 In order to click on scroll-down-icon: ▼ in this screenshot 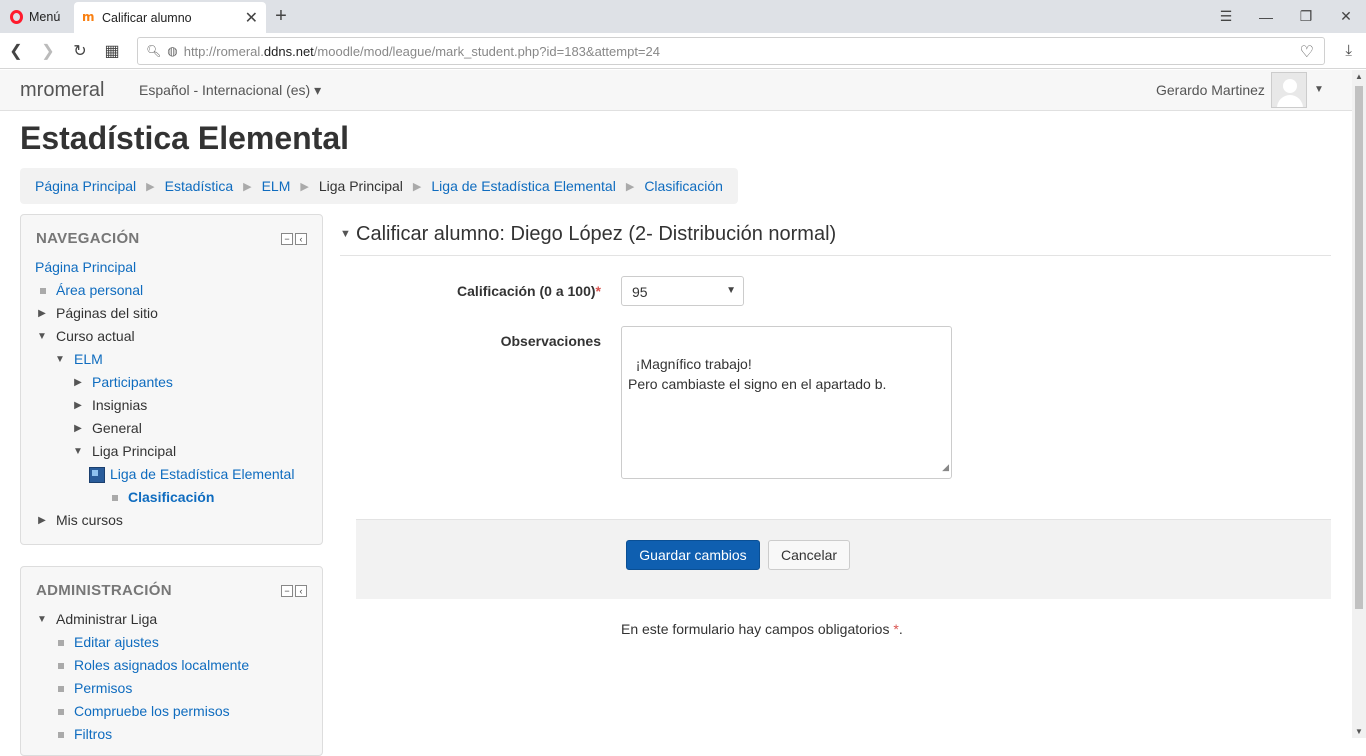, I will do `click(1359, 731)`.